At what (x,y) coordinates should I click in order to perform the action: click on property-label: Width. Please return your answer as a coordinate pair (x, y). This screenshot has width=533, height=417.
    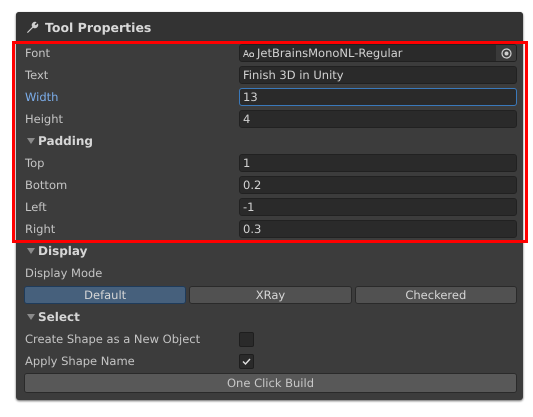
    Looking at the image, I should click on (42, 97).